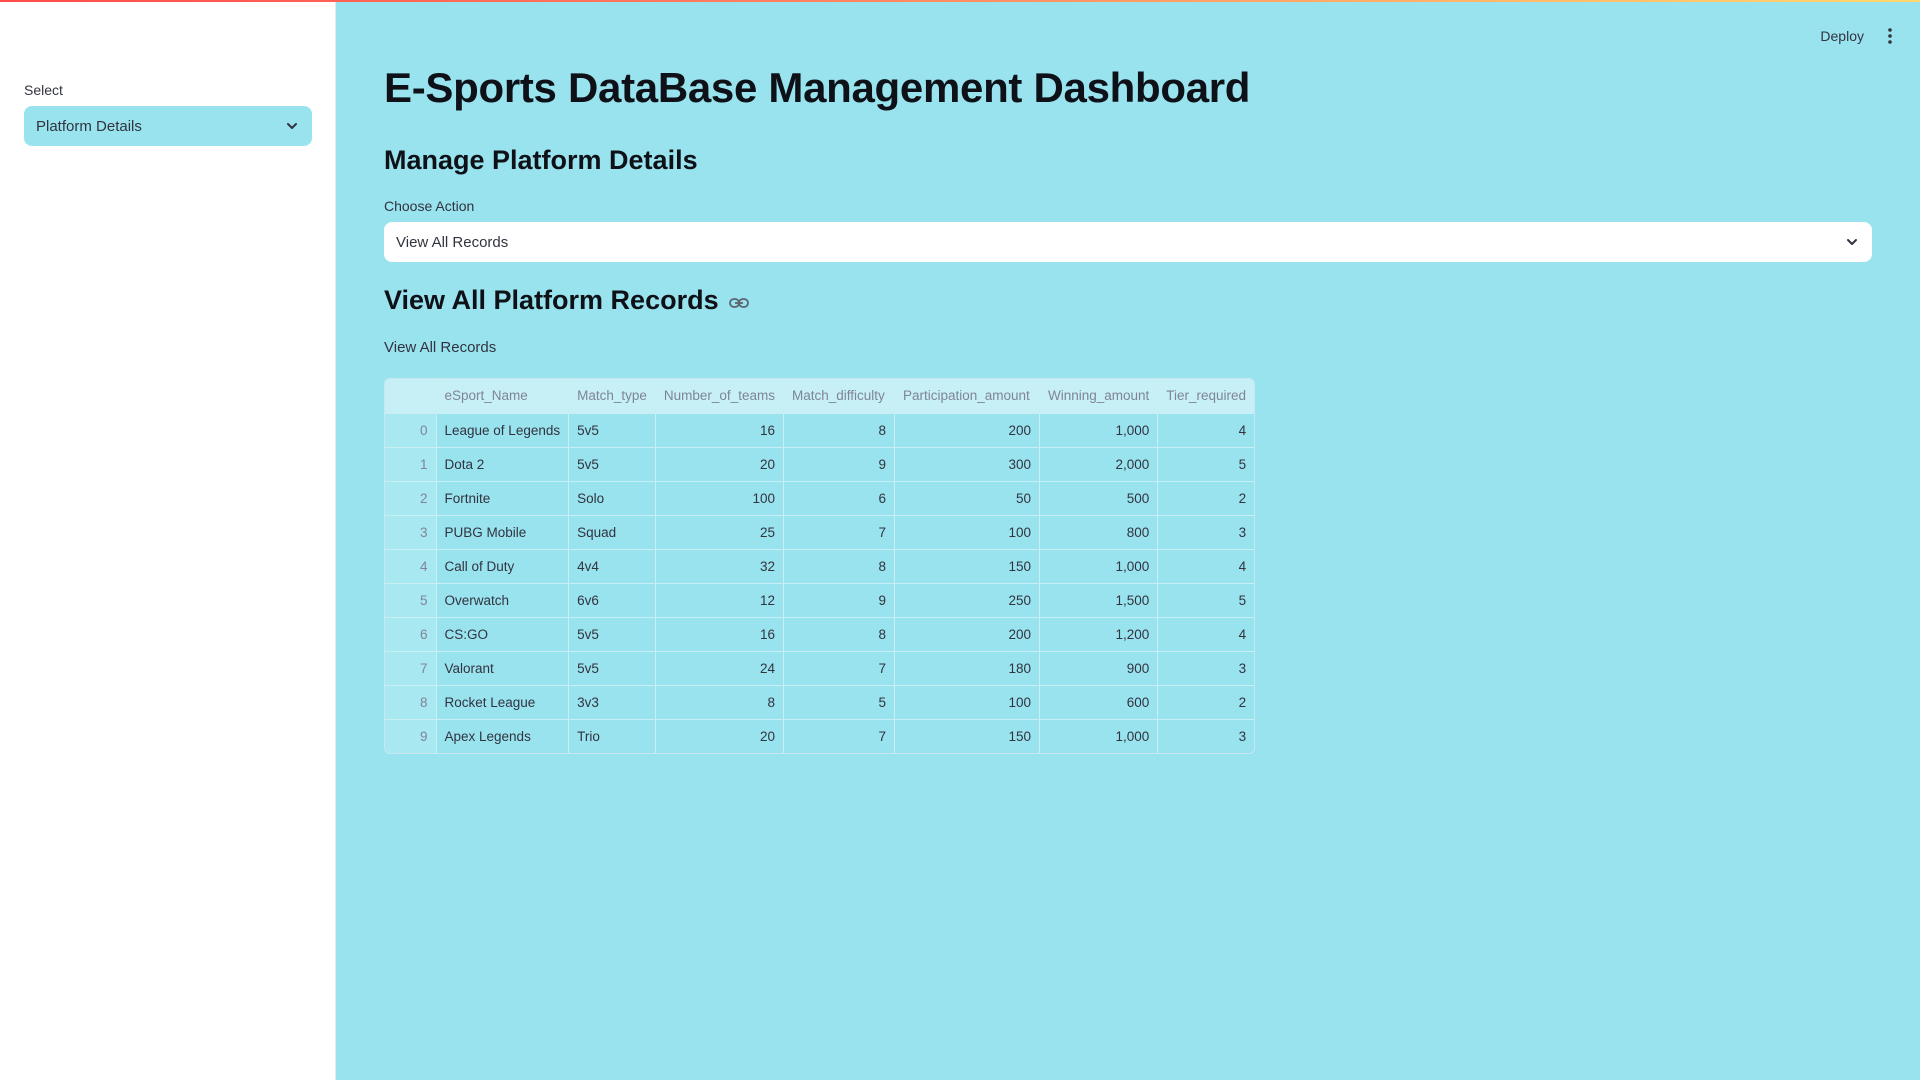 This screenshot has height=1080, width=1920. Describe the element at coordinates (967, 396) in the screenshot. I see `column-header-participation-amount: Participation_amount` at that location.